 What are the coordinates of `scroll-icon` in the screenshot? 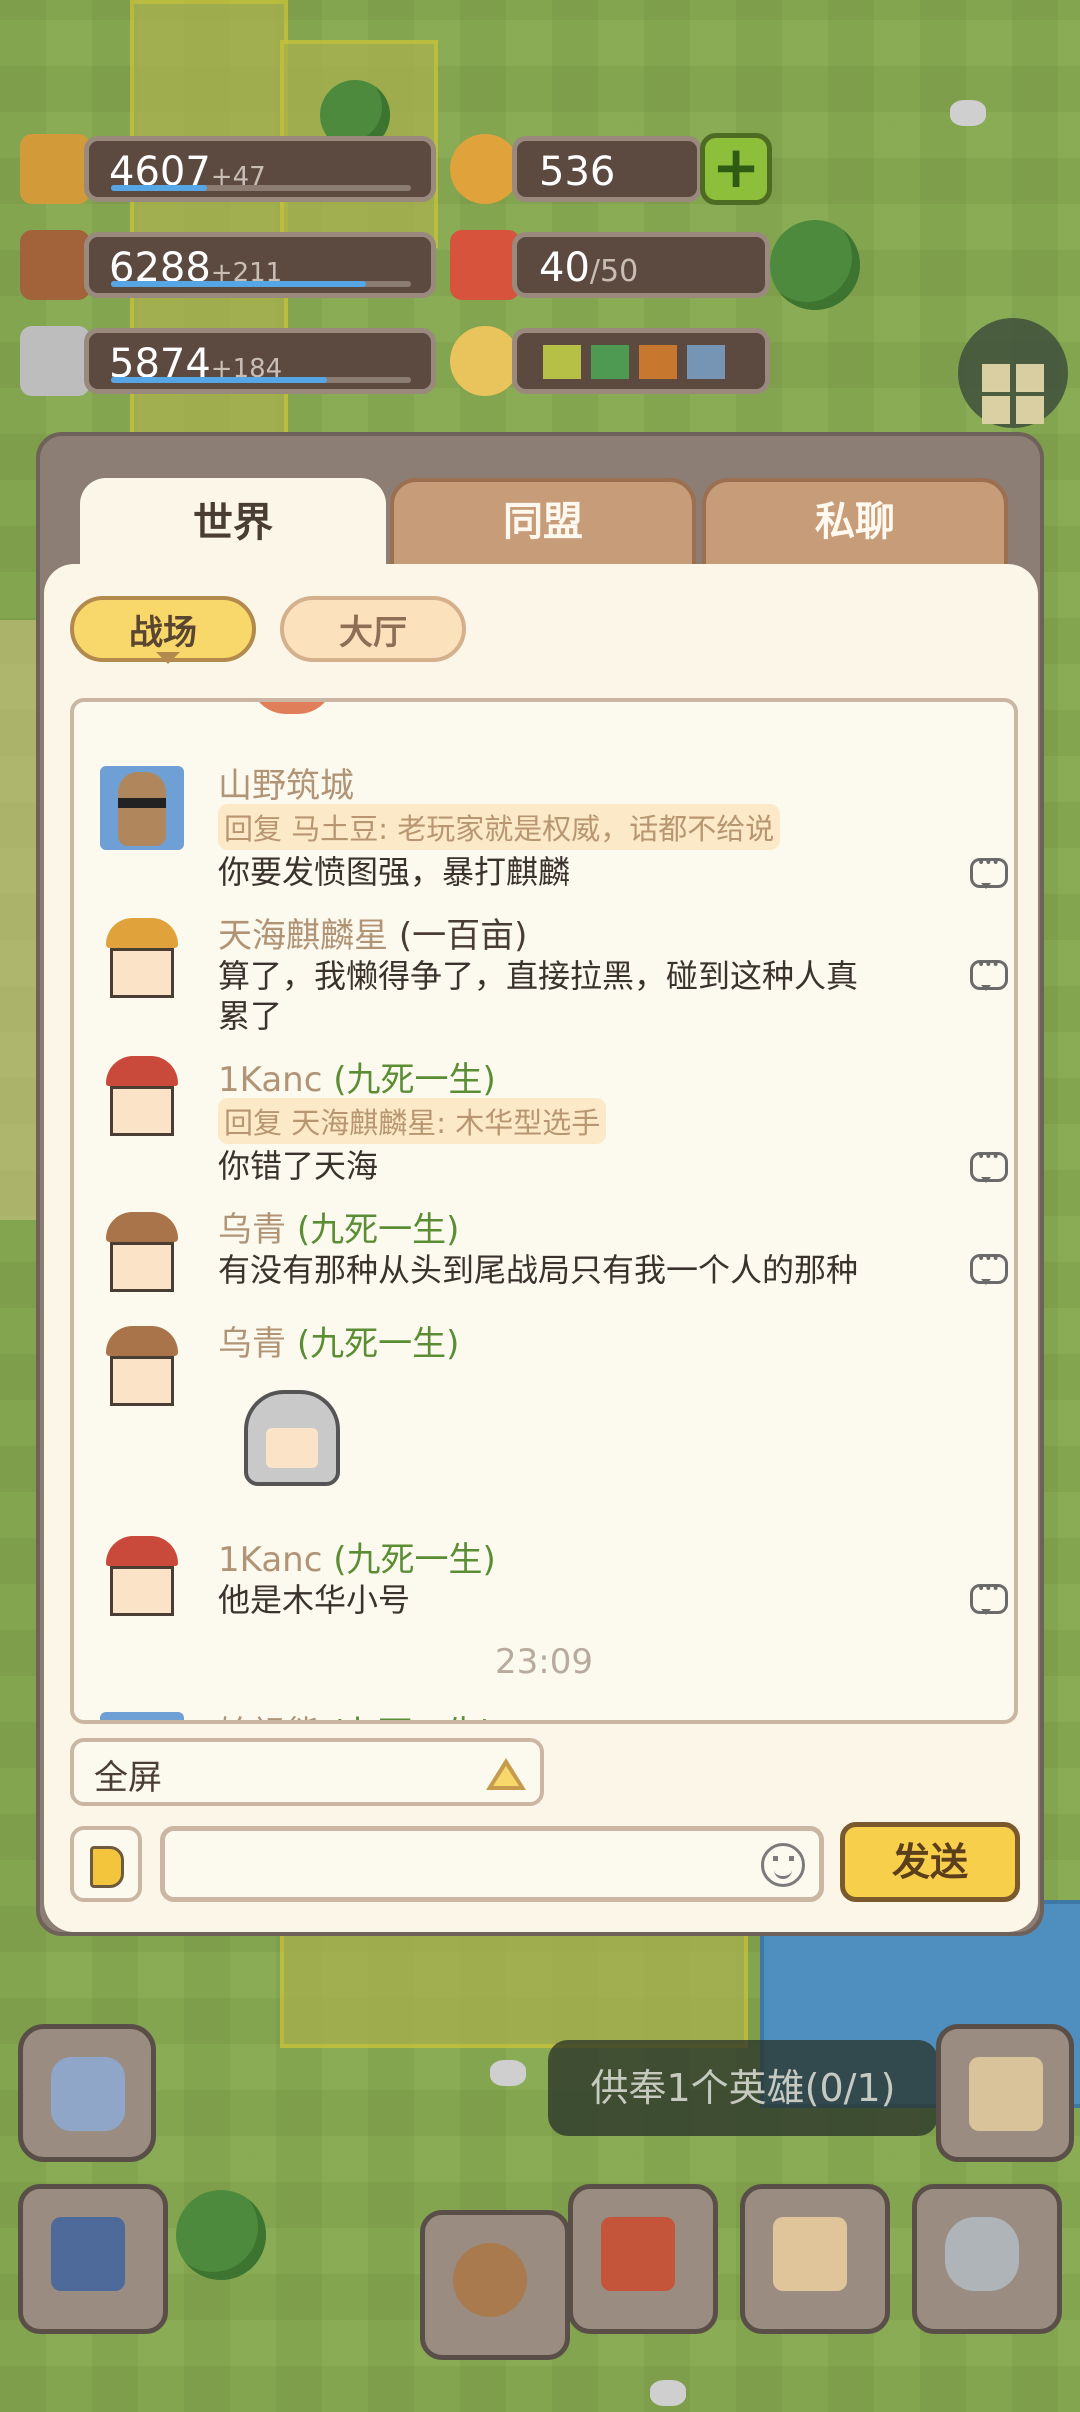 It's located at (1006, 2094).